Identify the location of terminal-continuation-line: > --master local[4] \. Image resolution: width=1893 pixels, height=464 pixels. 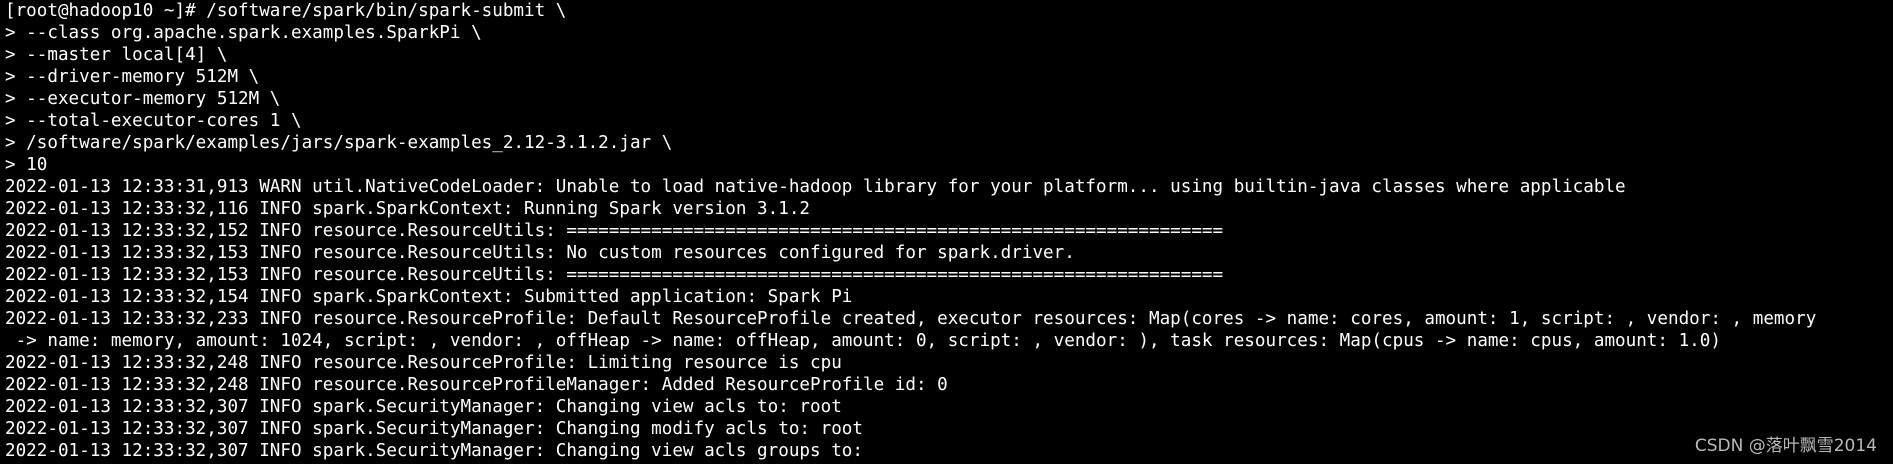
(116, 55).